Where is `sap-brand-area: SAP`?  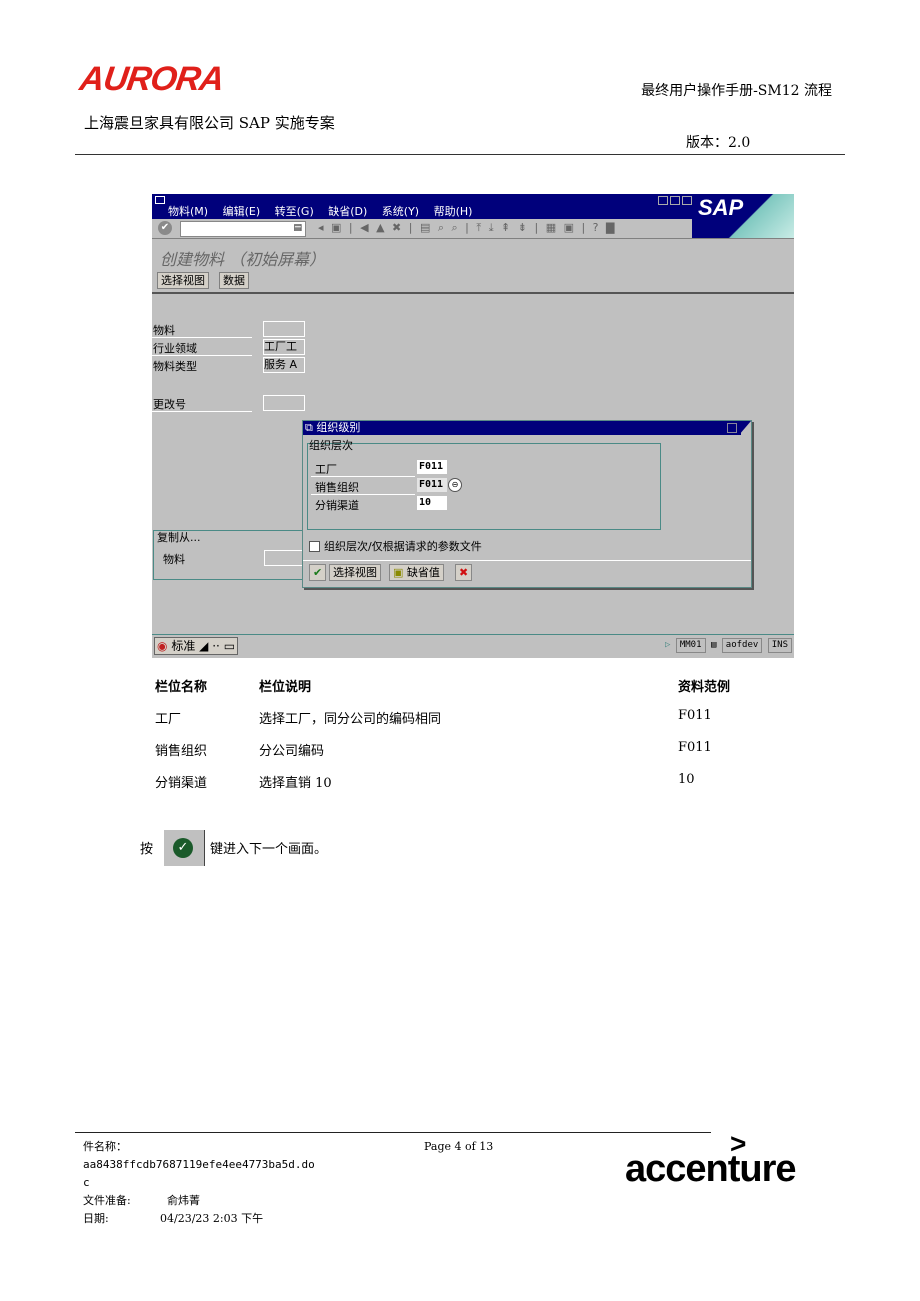 sap-brand-area: SAP is located at coordinates (743, 216).